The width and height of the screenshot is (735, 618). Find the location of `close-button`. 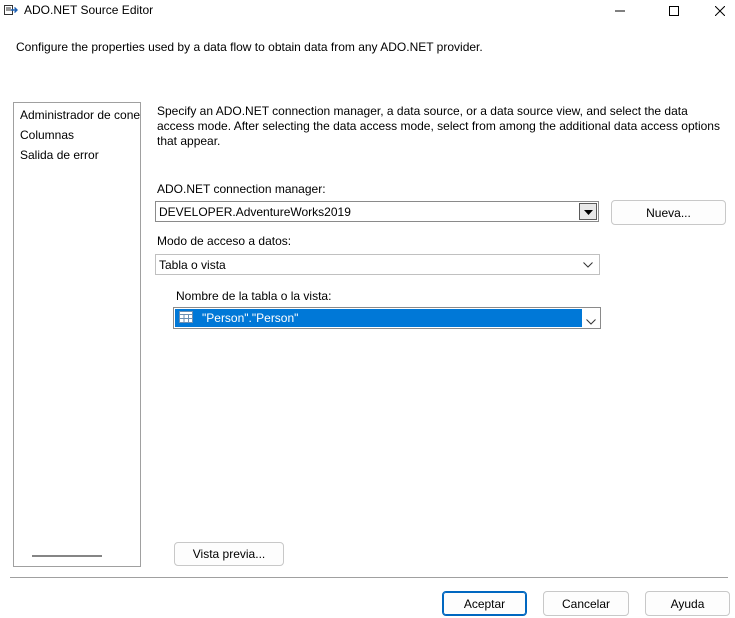

close-button is located at coordinates (716, 11).